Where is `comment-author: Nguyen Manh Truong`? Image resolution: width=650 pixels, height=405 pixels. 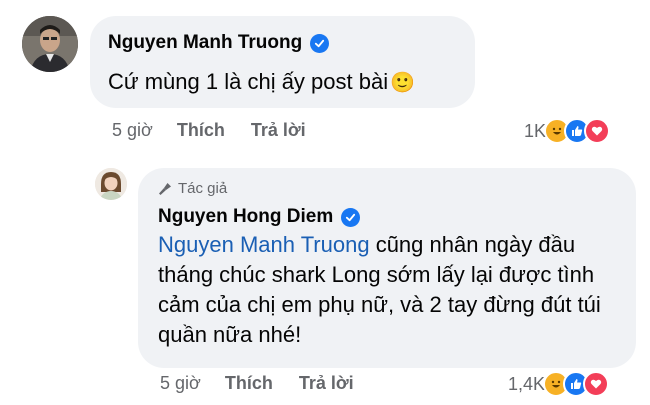 comment-author: Nguyen Manh Truong is located at coordinates (219, 43).